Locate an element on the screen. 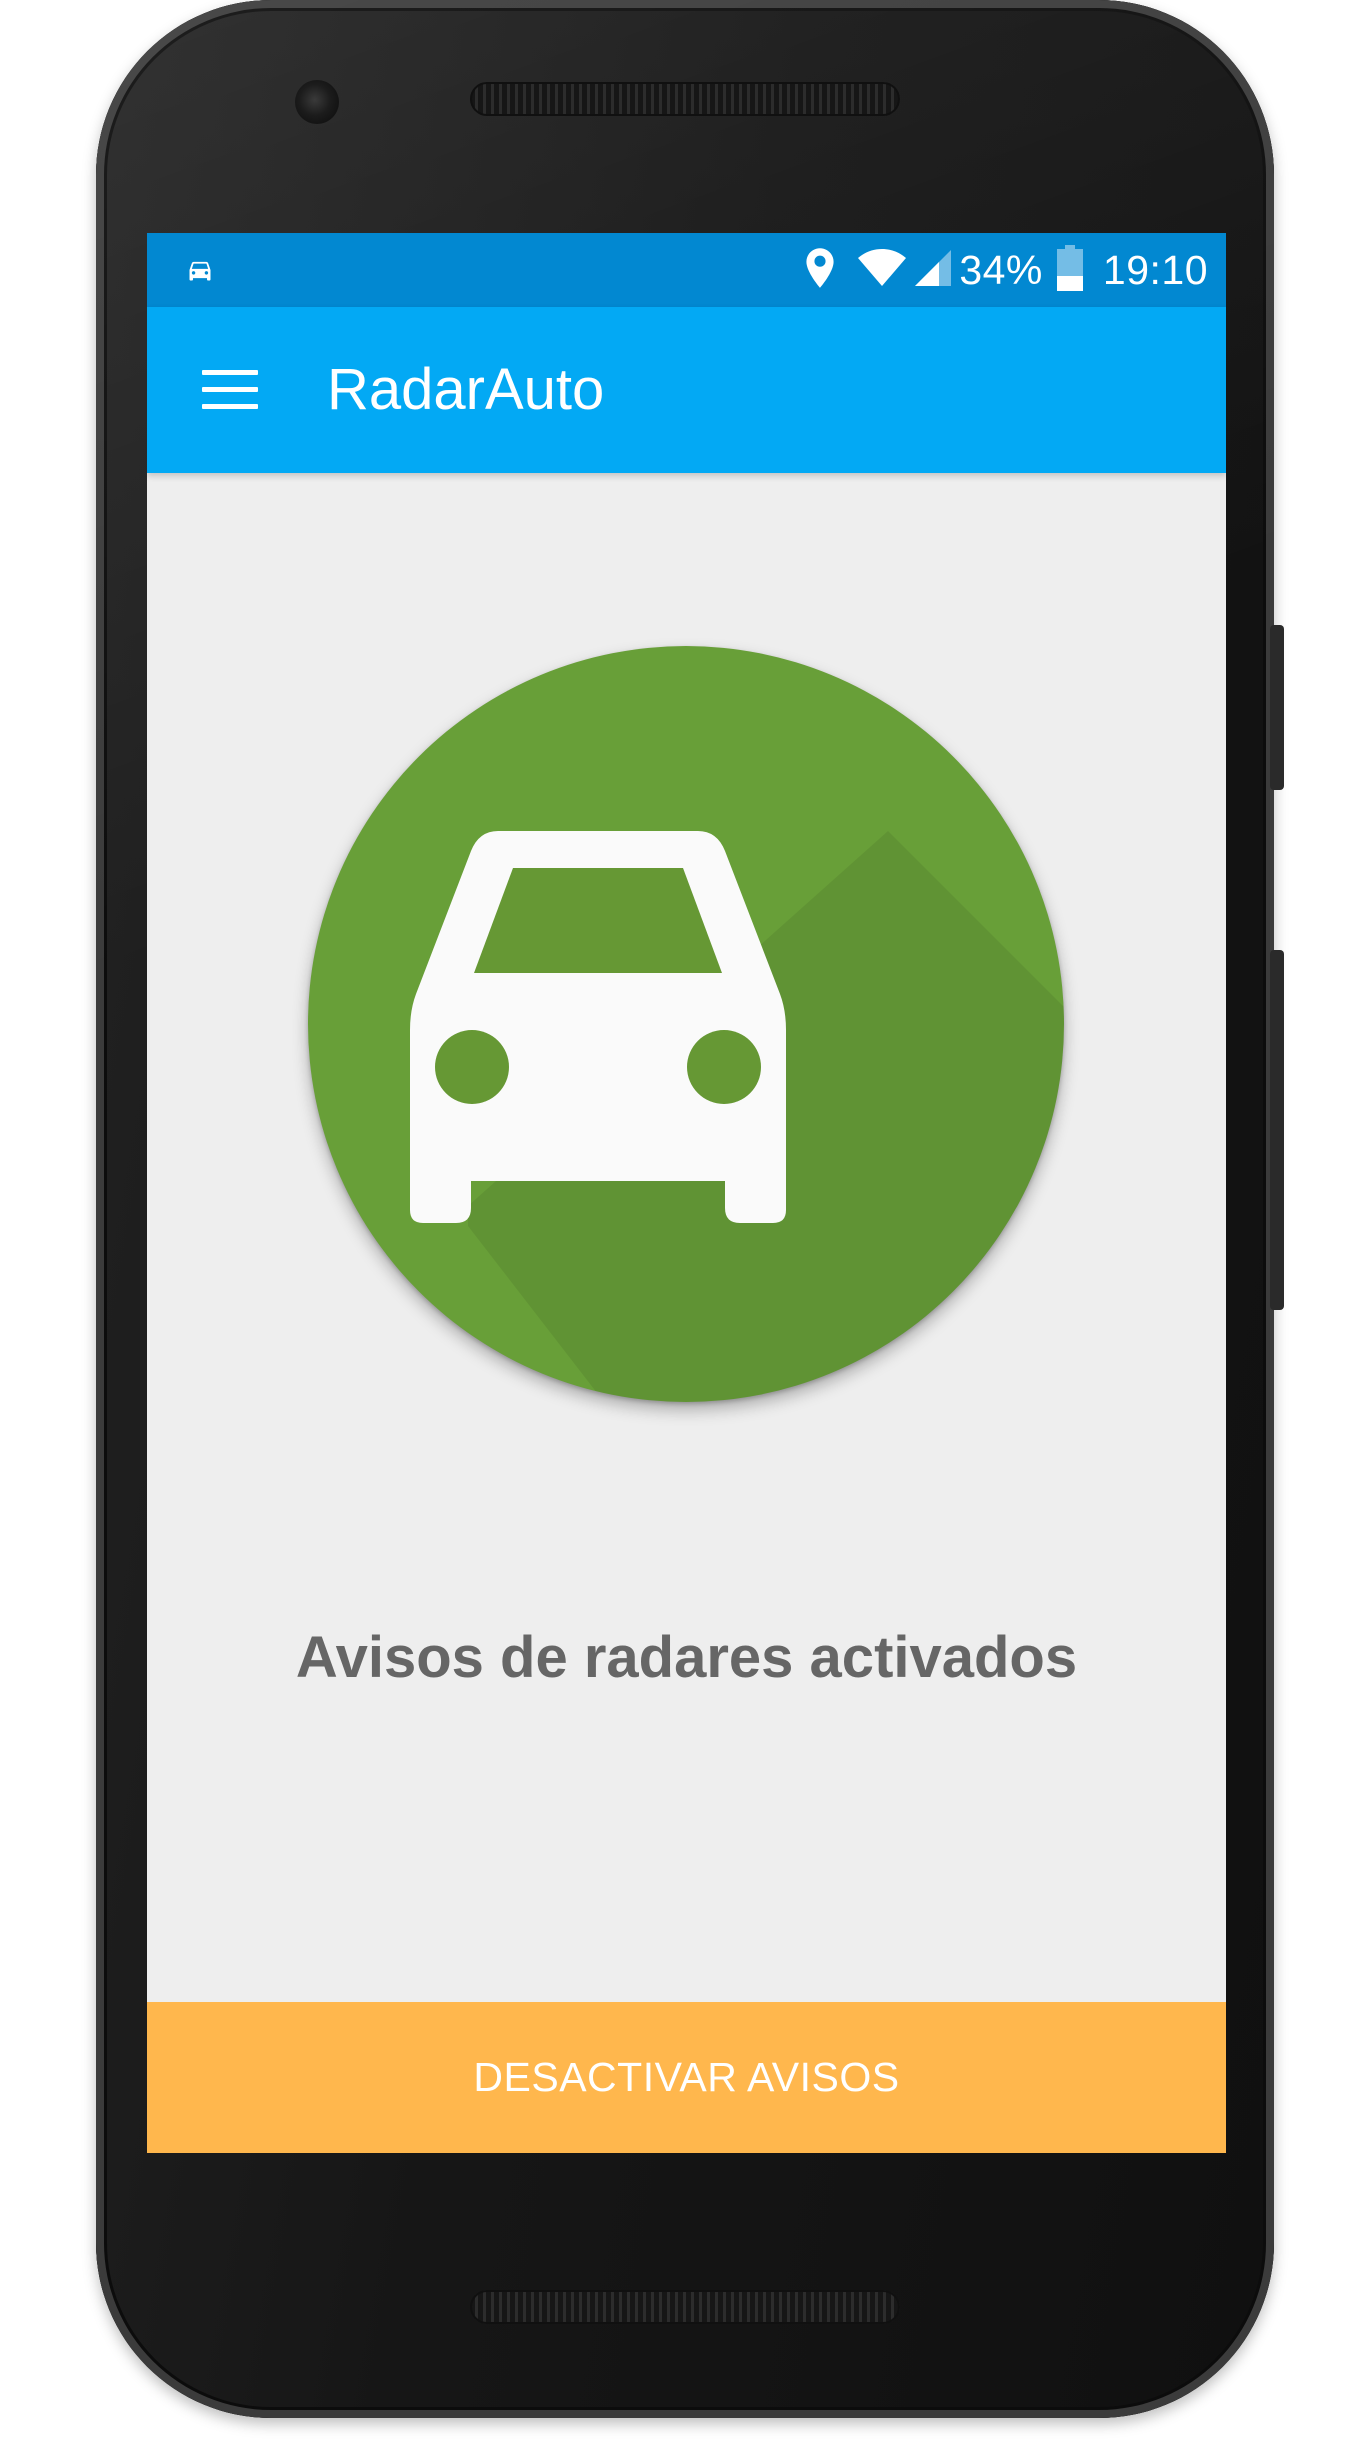 The width and height of the screenshot is (1370, 2446). location-icon is located at coordinates (820, 270).